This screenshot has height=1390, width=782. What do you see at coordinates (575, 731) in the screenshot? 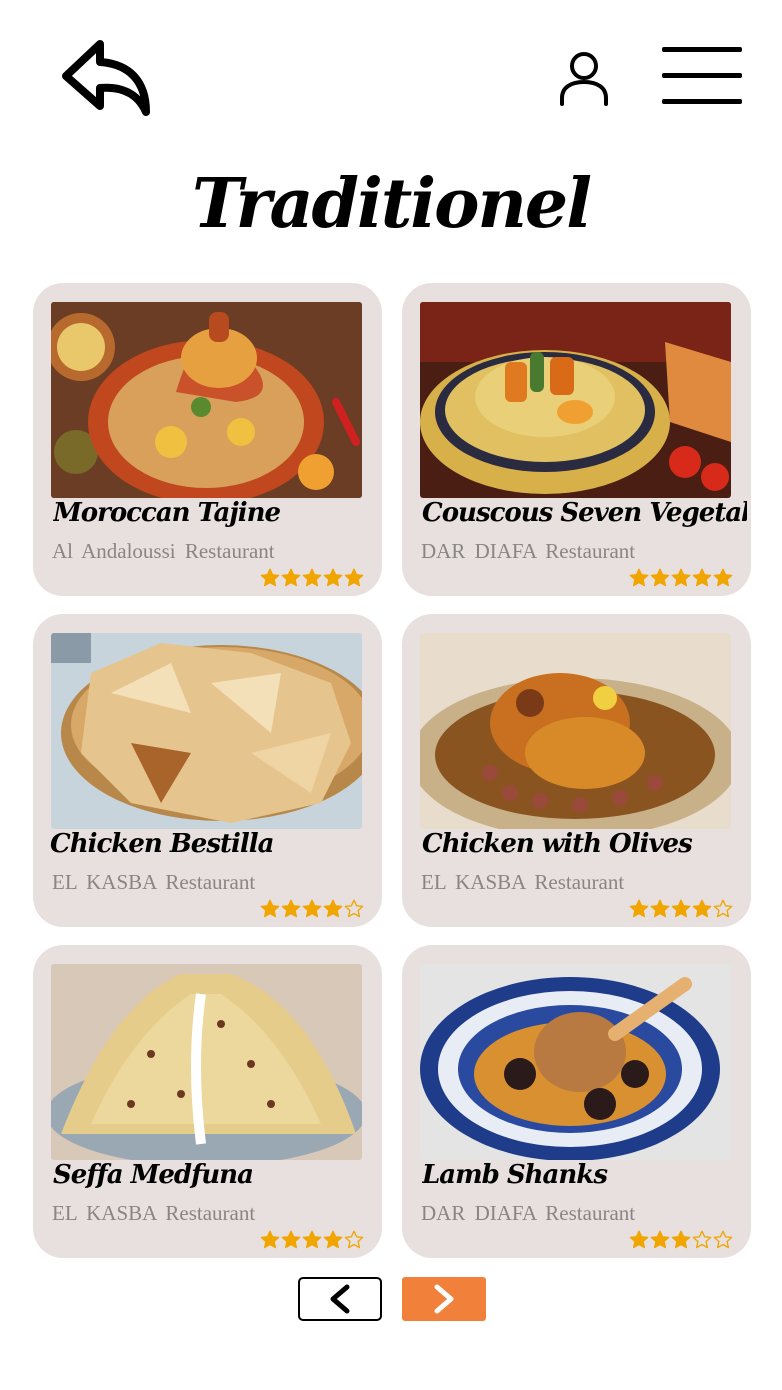
I see `chicken-olives-photo` at bounding box center [575, 731].